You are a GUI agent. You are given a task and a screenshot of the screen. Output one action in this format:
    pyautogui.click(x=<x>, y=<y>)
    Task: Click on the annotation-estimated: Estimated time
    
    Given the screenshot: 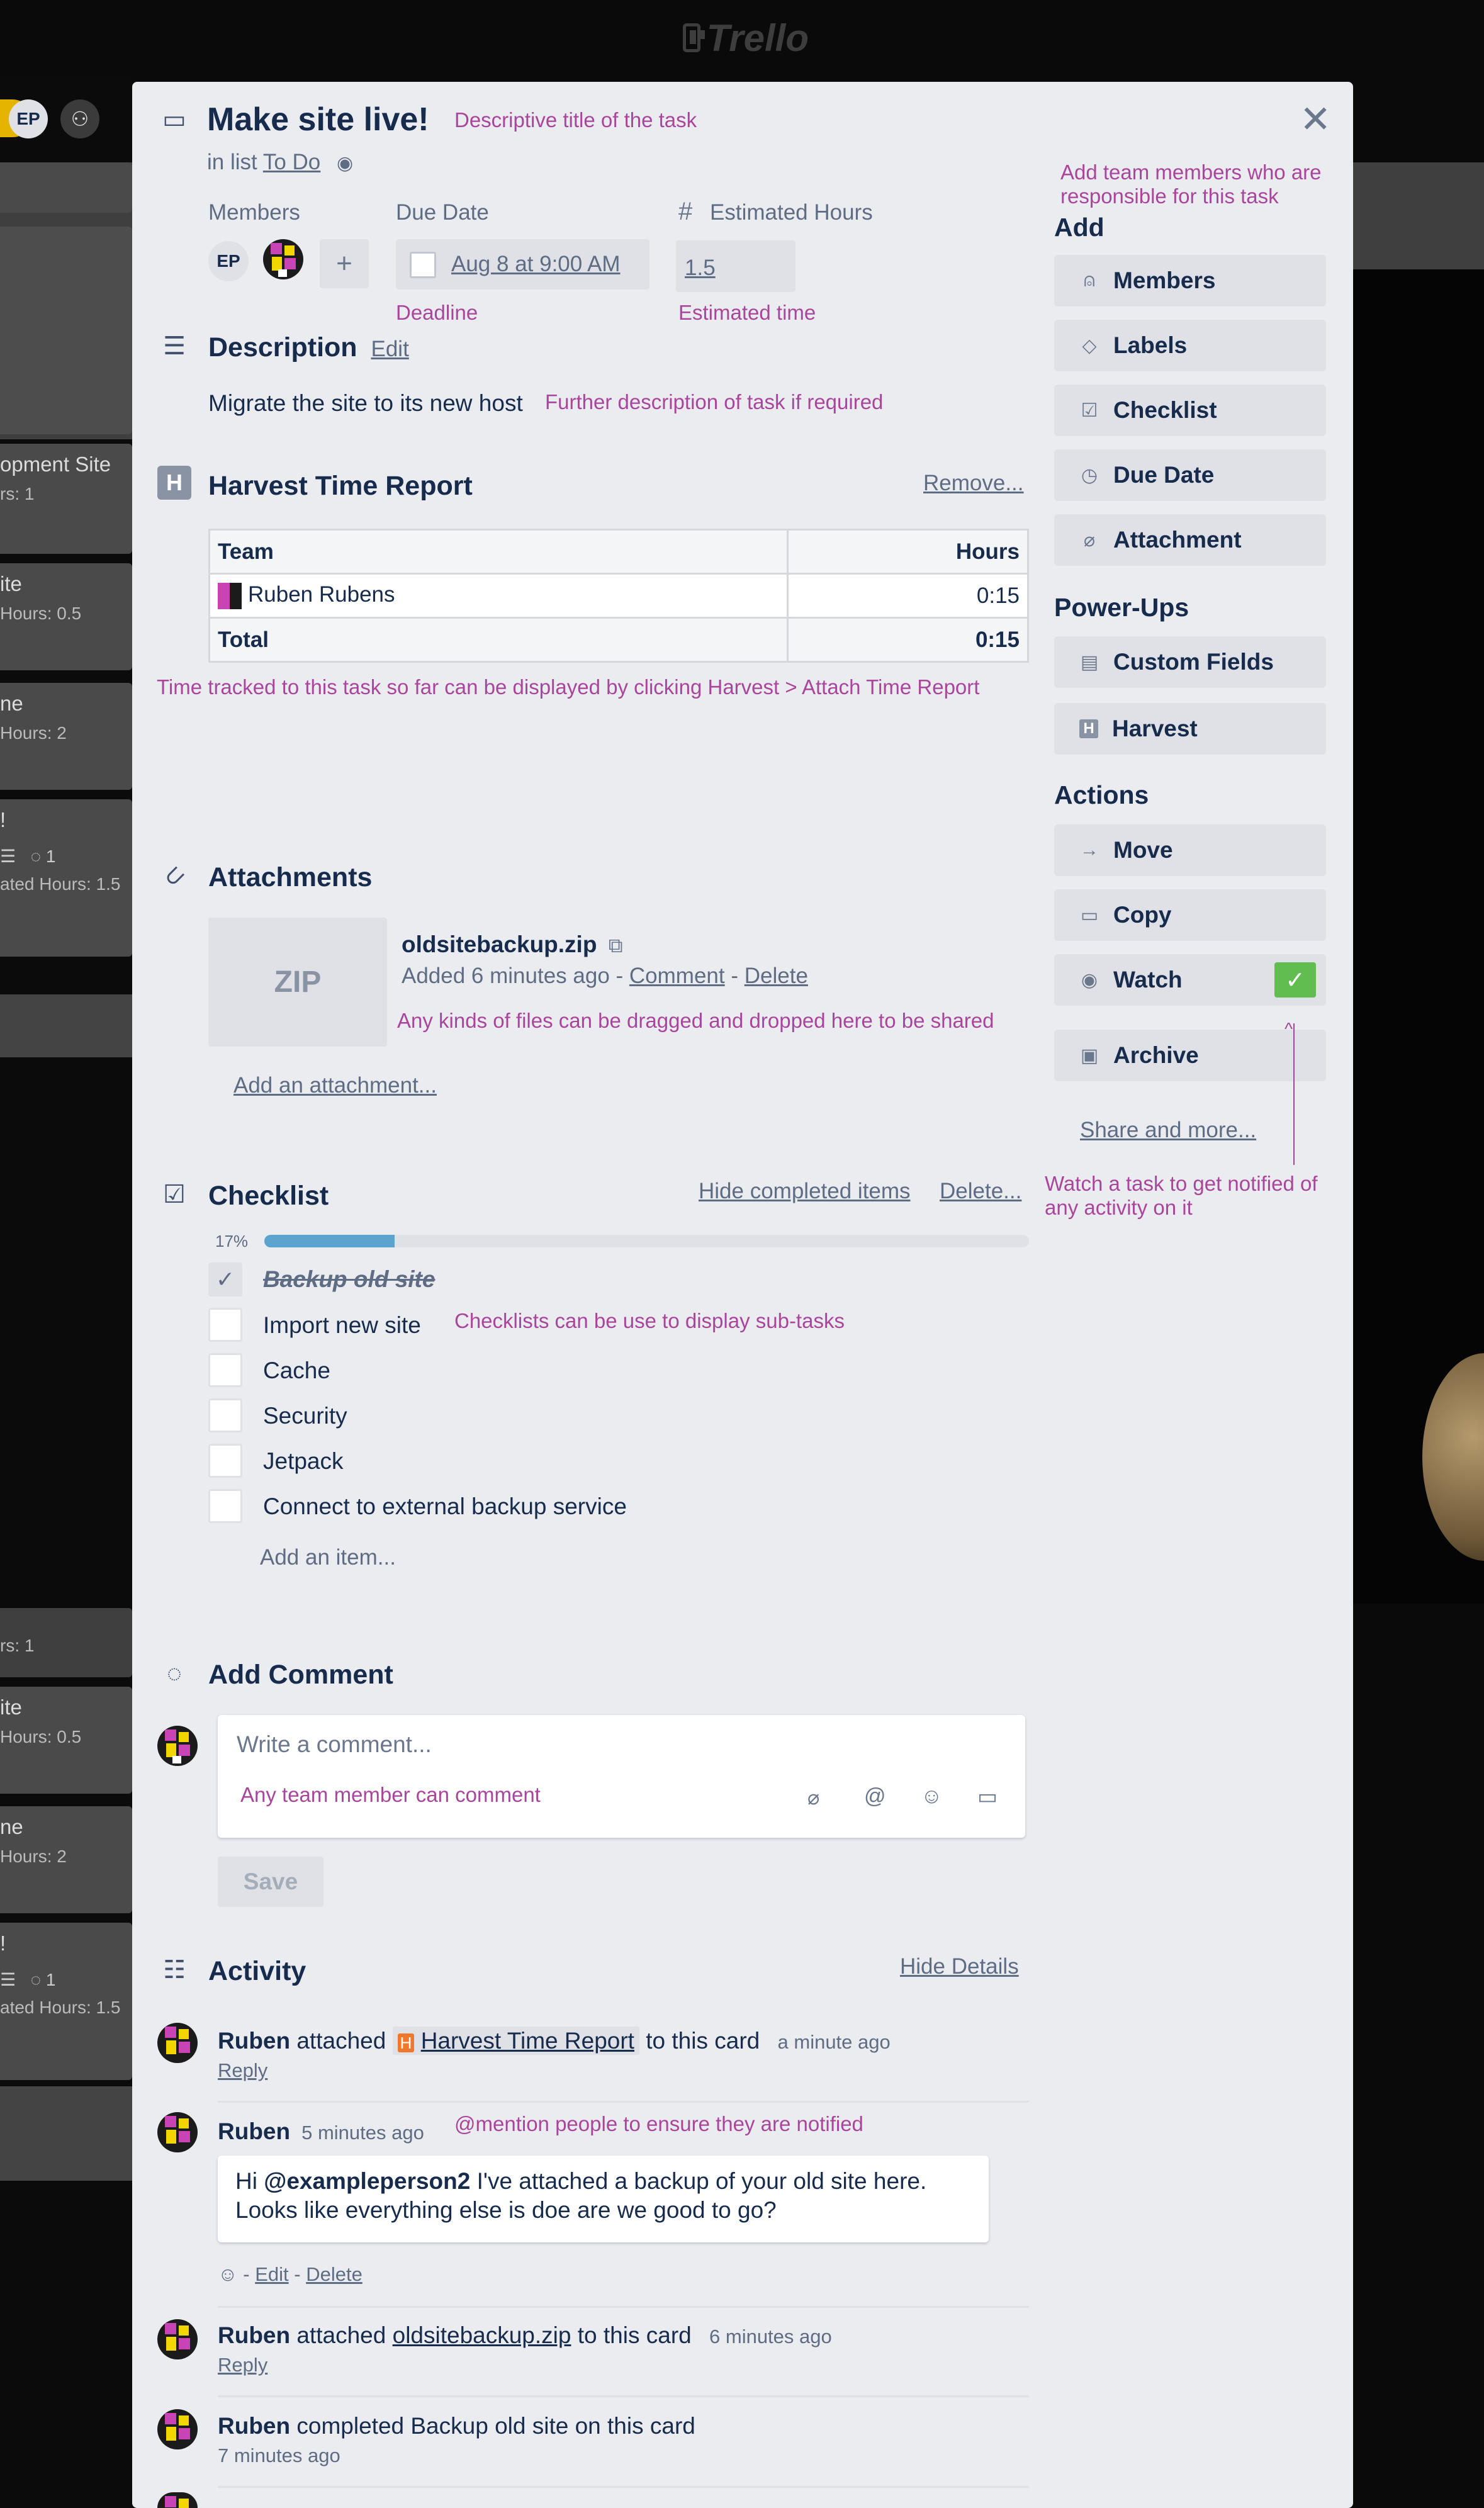 What is the action you would take?
    pyautogui.click(x=747, y=312)
    